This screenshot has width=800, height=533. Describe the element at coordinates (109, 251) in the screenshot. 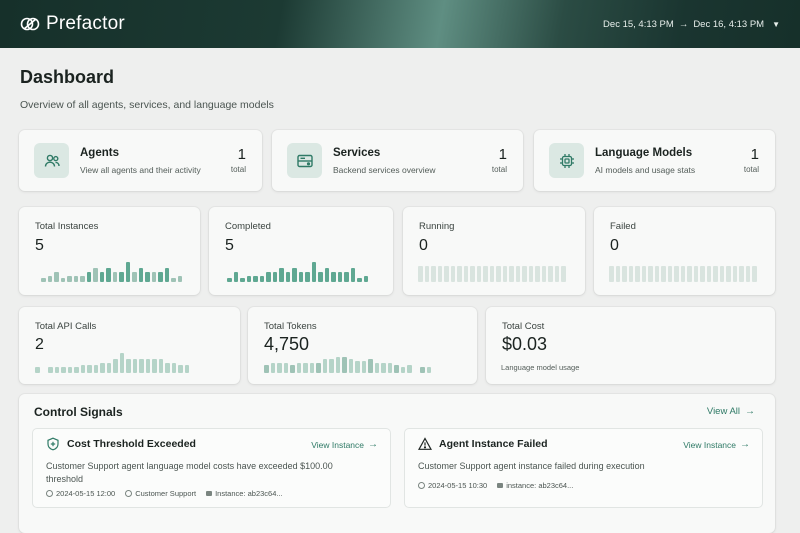

I see `stat-card-total-instances: Total Instances 5` at that location.